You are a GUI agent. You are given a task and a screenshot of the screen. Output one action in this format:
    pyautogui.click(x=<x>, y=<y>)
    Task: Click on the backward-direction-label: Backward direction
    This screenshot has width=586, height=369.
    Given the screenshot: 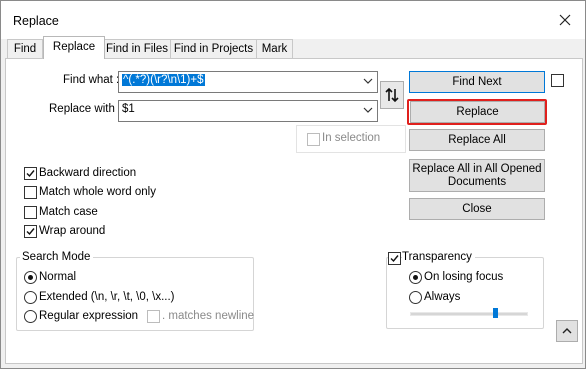 What is the action you would take?
    pyautogui.click(x=88, y=173)
    